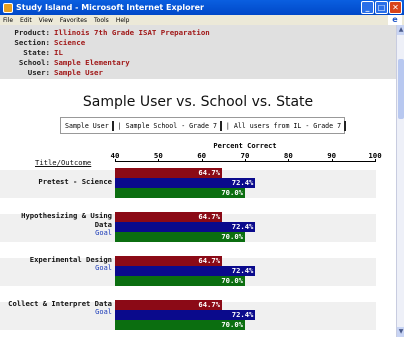 This screenshot has height=337, width=404. I want to click on title-outcome-header: Title/Outcome, so click(63, 162).